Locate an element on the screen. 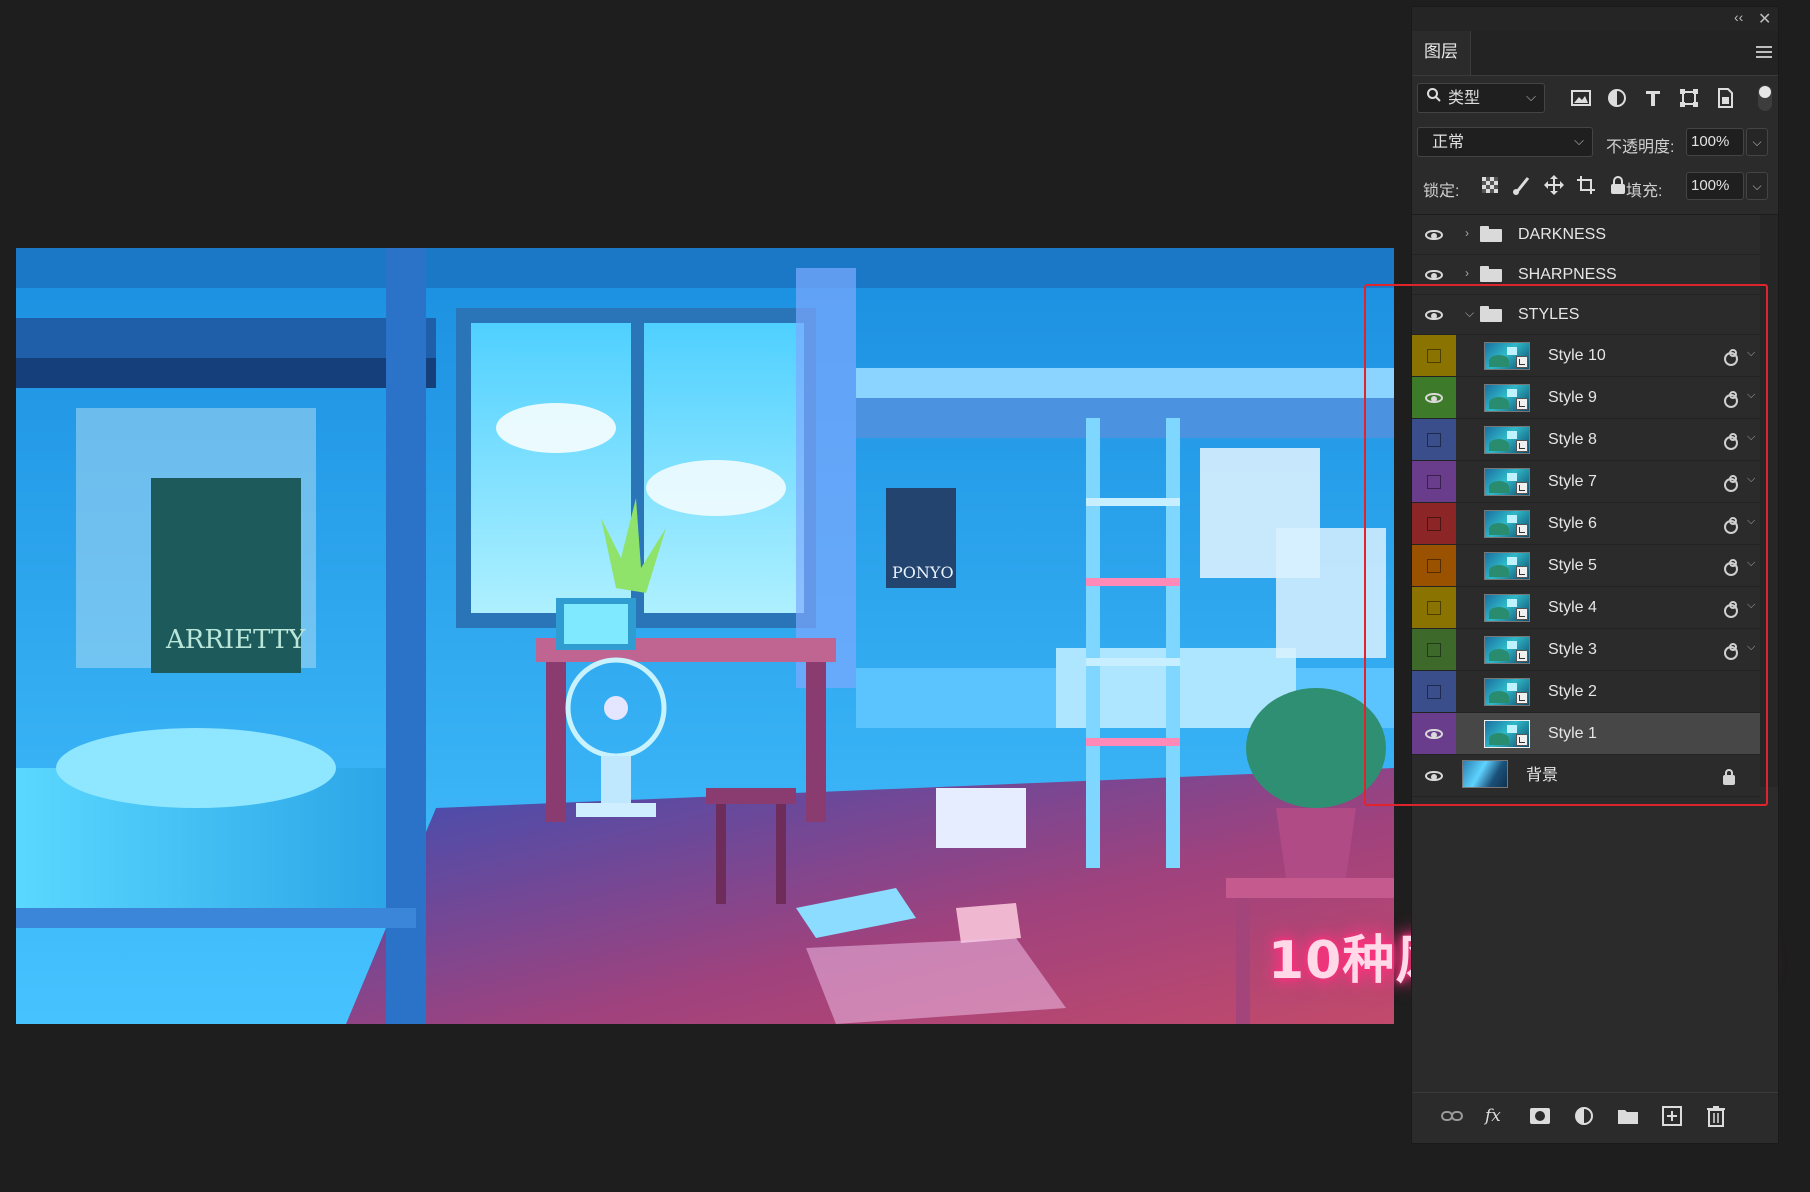  lock-artboard-crop-icon is located at coordinates (1586, 185).